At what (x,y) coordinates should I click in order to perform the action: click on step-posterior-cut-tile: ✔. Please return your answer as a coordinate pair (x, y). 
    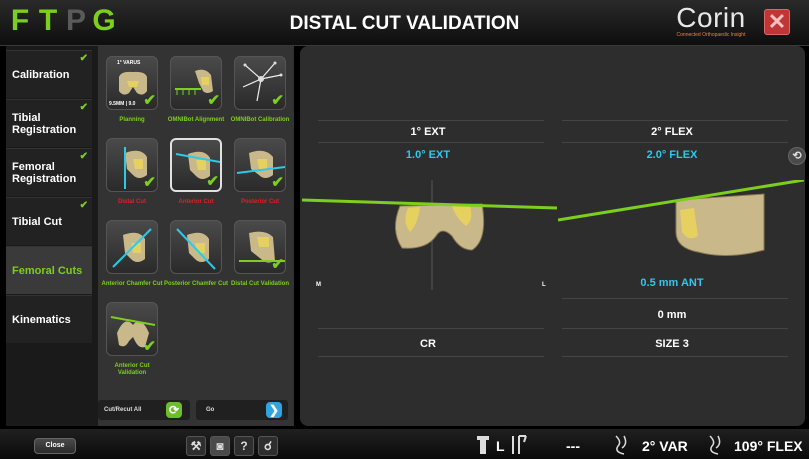
    Looking at the image, I should click on (260, 165).